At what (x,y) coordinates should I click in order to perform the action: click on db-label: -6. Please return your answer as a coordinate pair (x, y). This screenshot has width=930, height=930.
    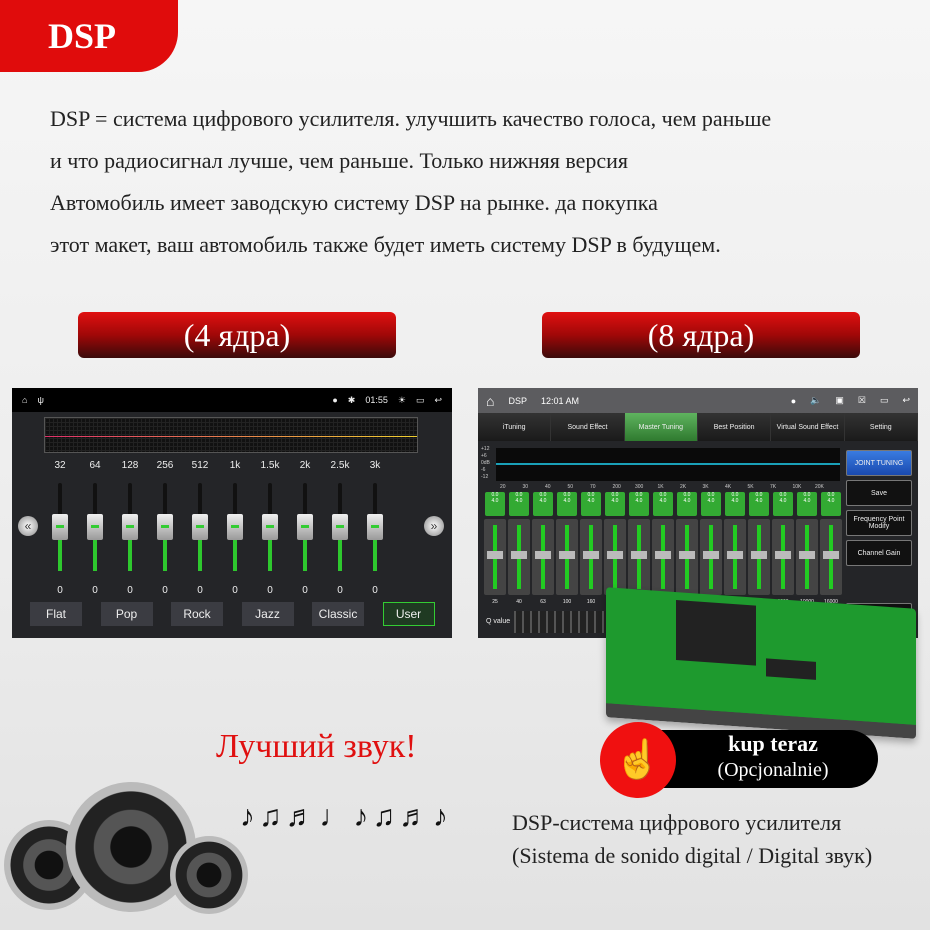
    Looking at the image, I should click on (483, 470).